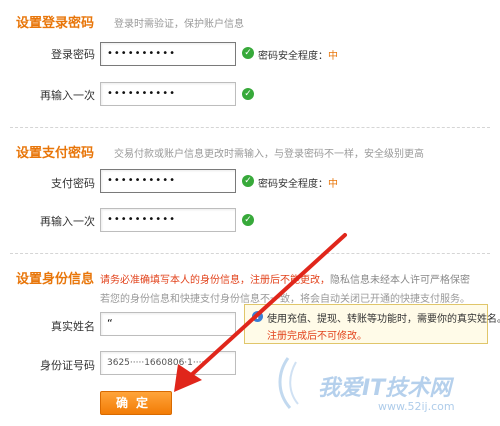 The image size is (500, 426). I want to click on watermark-url: www.52ij.com, so click(416, 406).